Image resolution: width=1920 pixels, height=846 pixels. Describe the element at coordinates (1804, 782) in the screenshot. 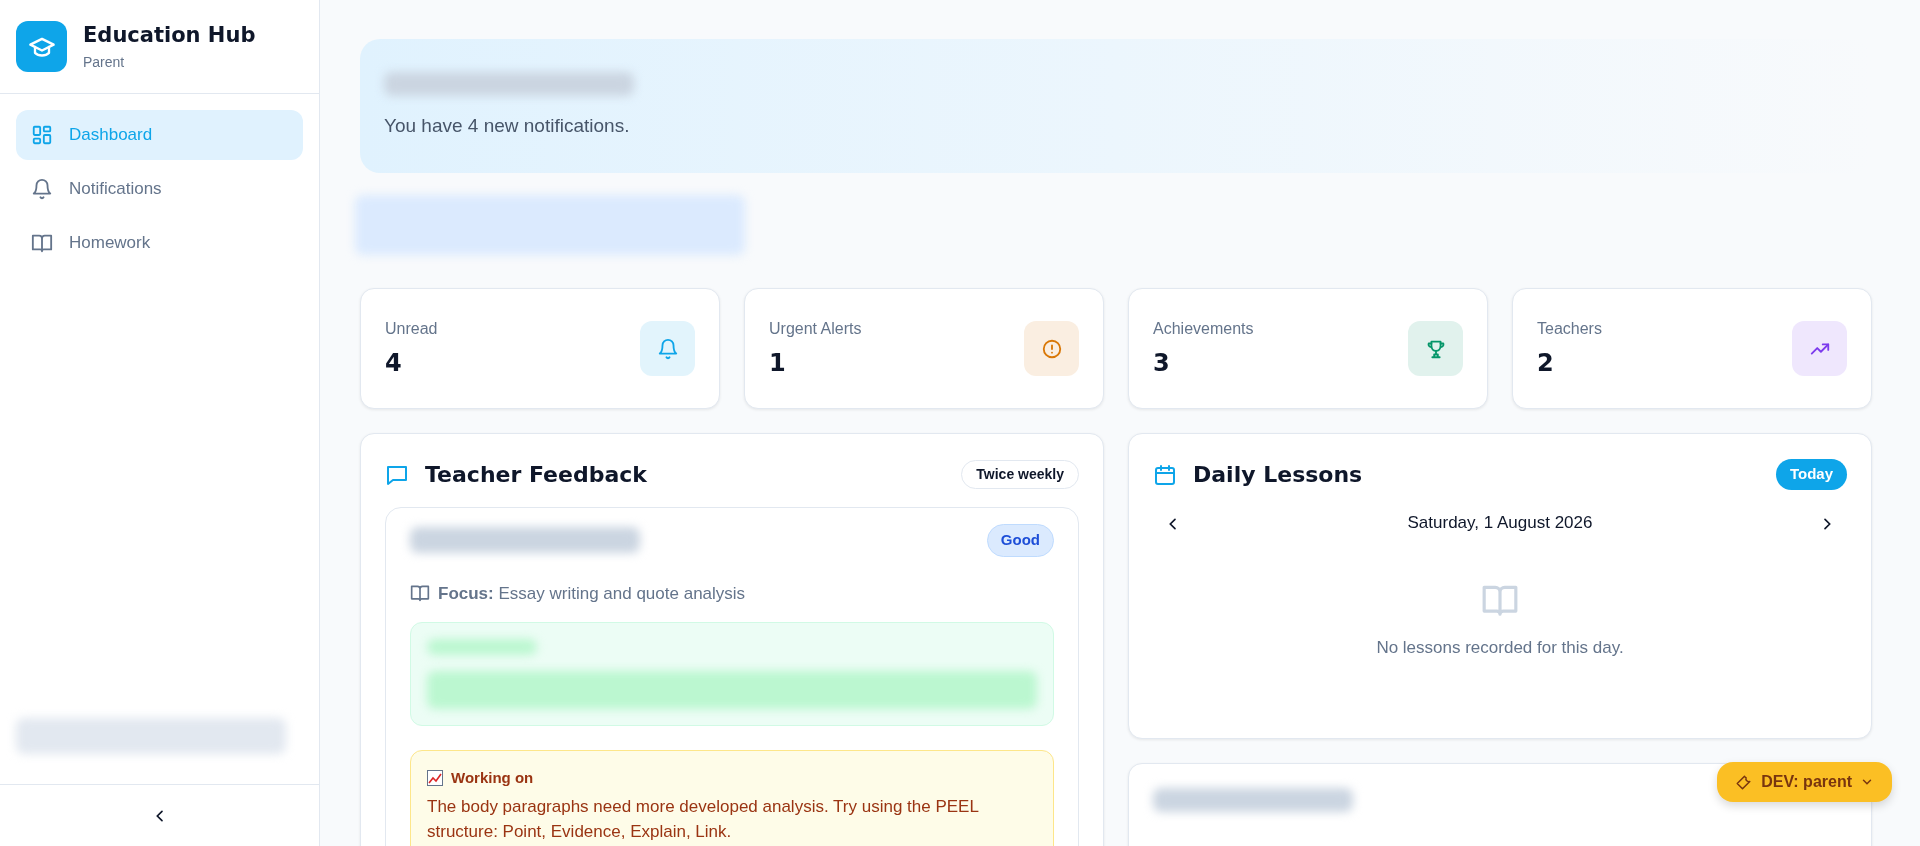

I see `dev-role-menu: DEV: parent` at that location.